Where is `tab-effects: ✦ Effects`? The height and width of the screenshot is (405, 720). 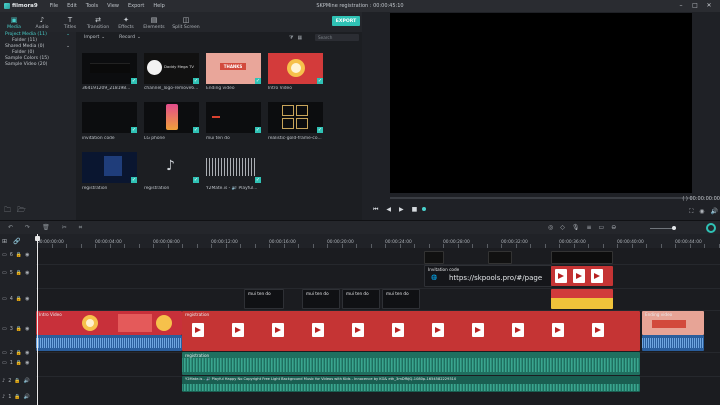
tab-effects: ✦ Effects is located at coordinates (126, 22).